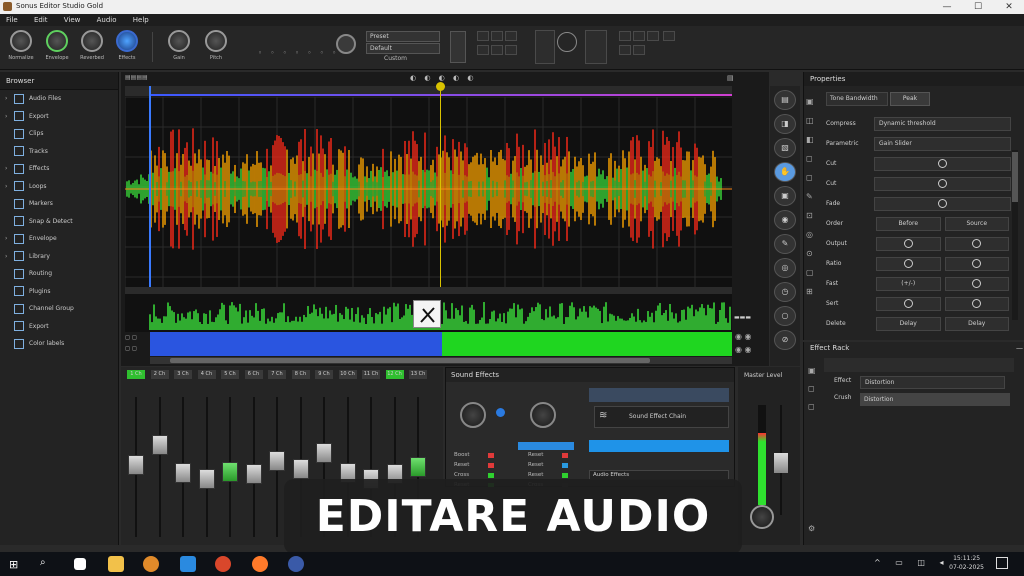  Describe the element at coordinates (785, 292) in the screenshot. I see `tool-time-icon: ◷` at that location.